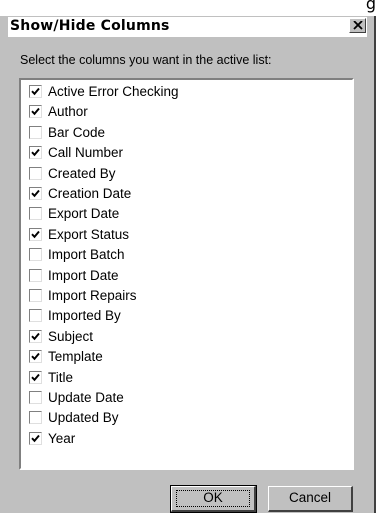  What do you see at coordinates (61, 377) in the screenshot?
I see `column-label: Title` at bounding box center [61, 377].